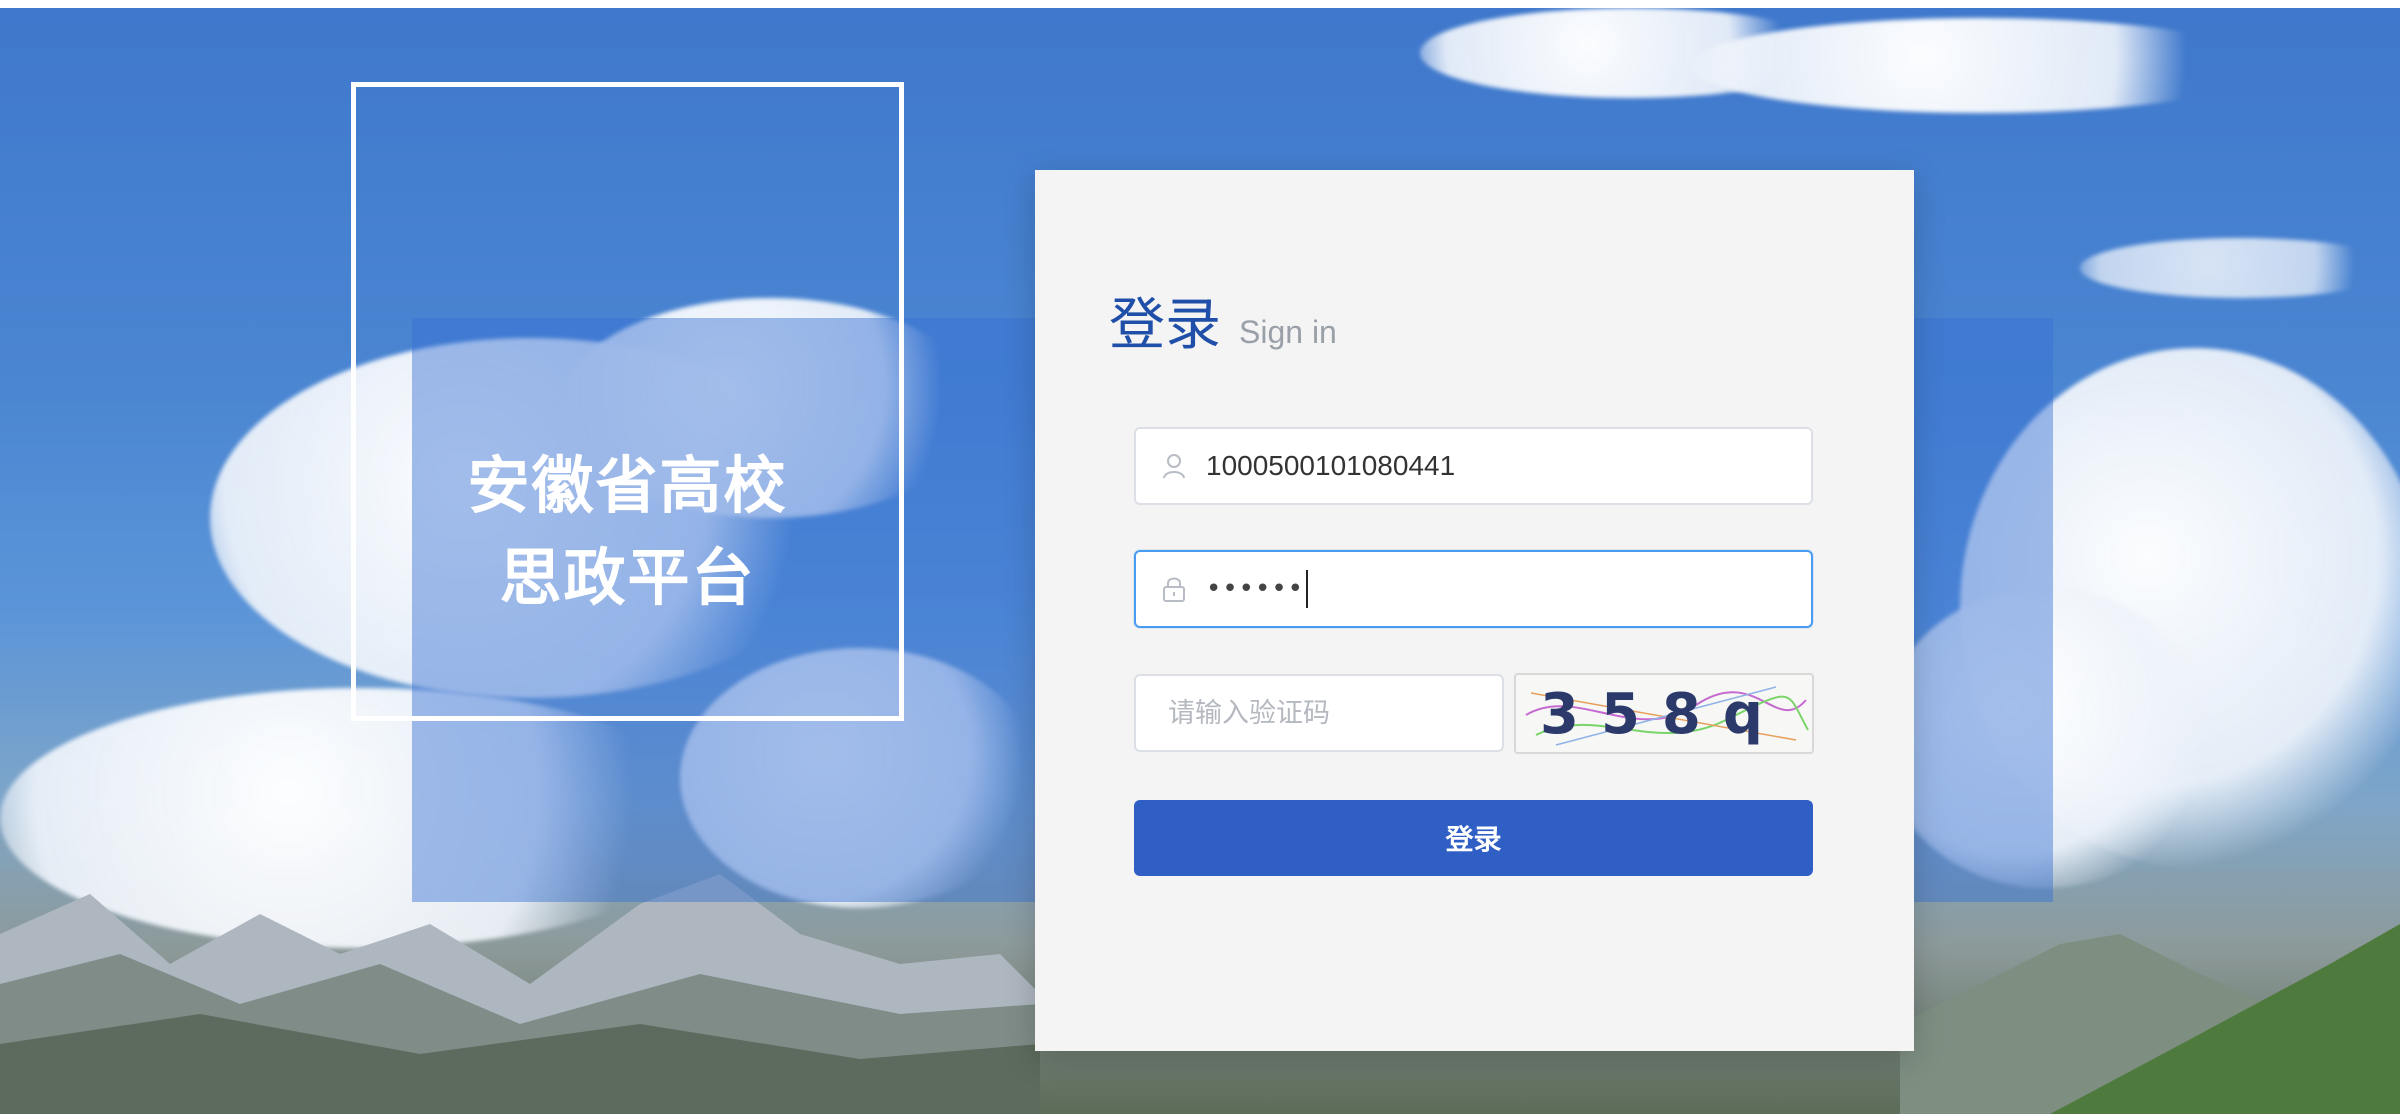 Image resolution: width=2400 pixels, height=1114 pixels. Describe the element at coordinates (1473, 589) in the screenshot. I see `password-field: ••••••` at that location.